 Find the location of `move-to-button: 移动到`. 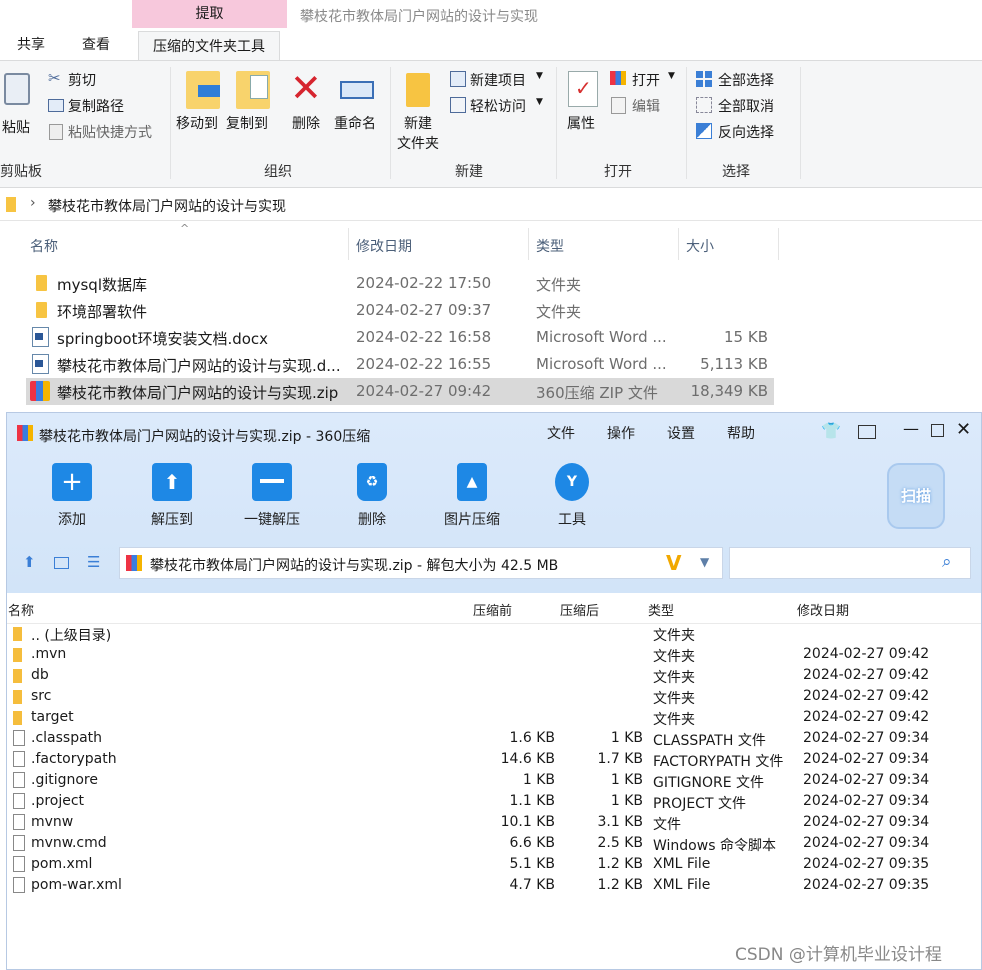

move-to-button: 移动到 is located at coordinates (200, 104).